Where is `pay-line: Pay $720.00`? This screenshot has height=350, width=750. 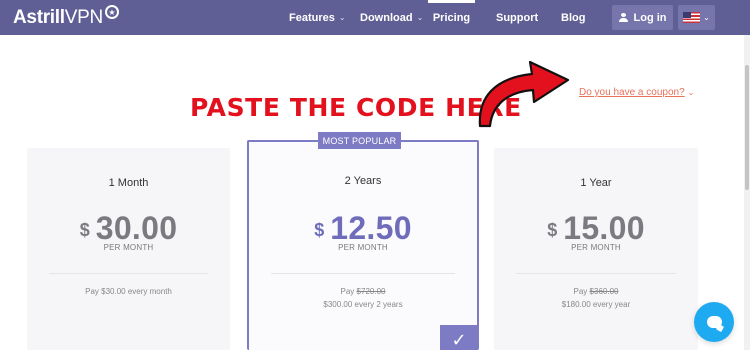
pay-line: Pay $720.00 is located at coordinates (363, 291).